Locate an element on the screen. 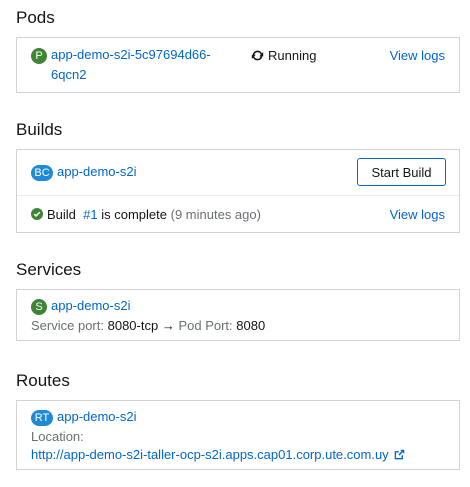 The image size is (470, 487). build-number-link: #1 is located at coordinates (90, 214).